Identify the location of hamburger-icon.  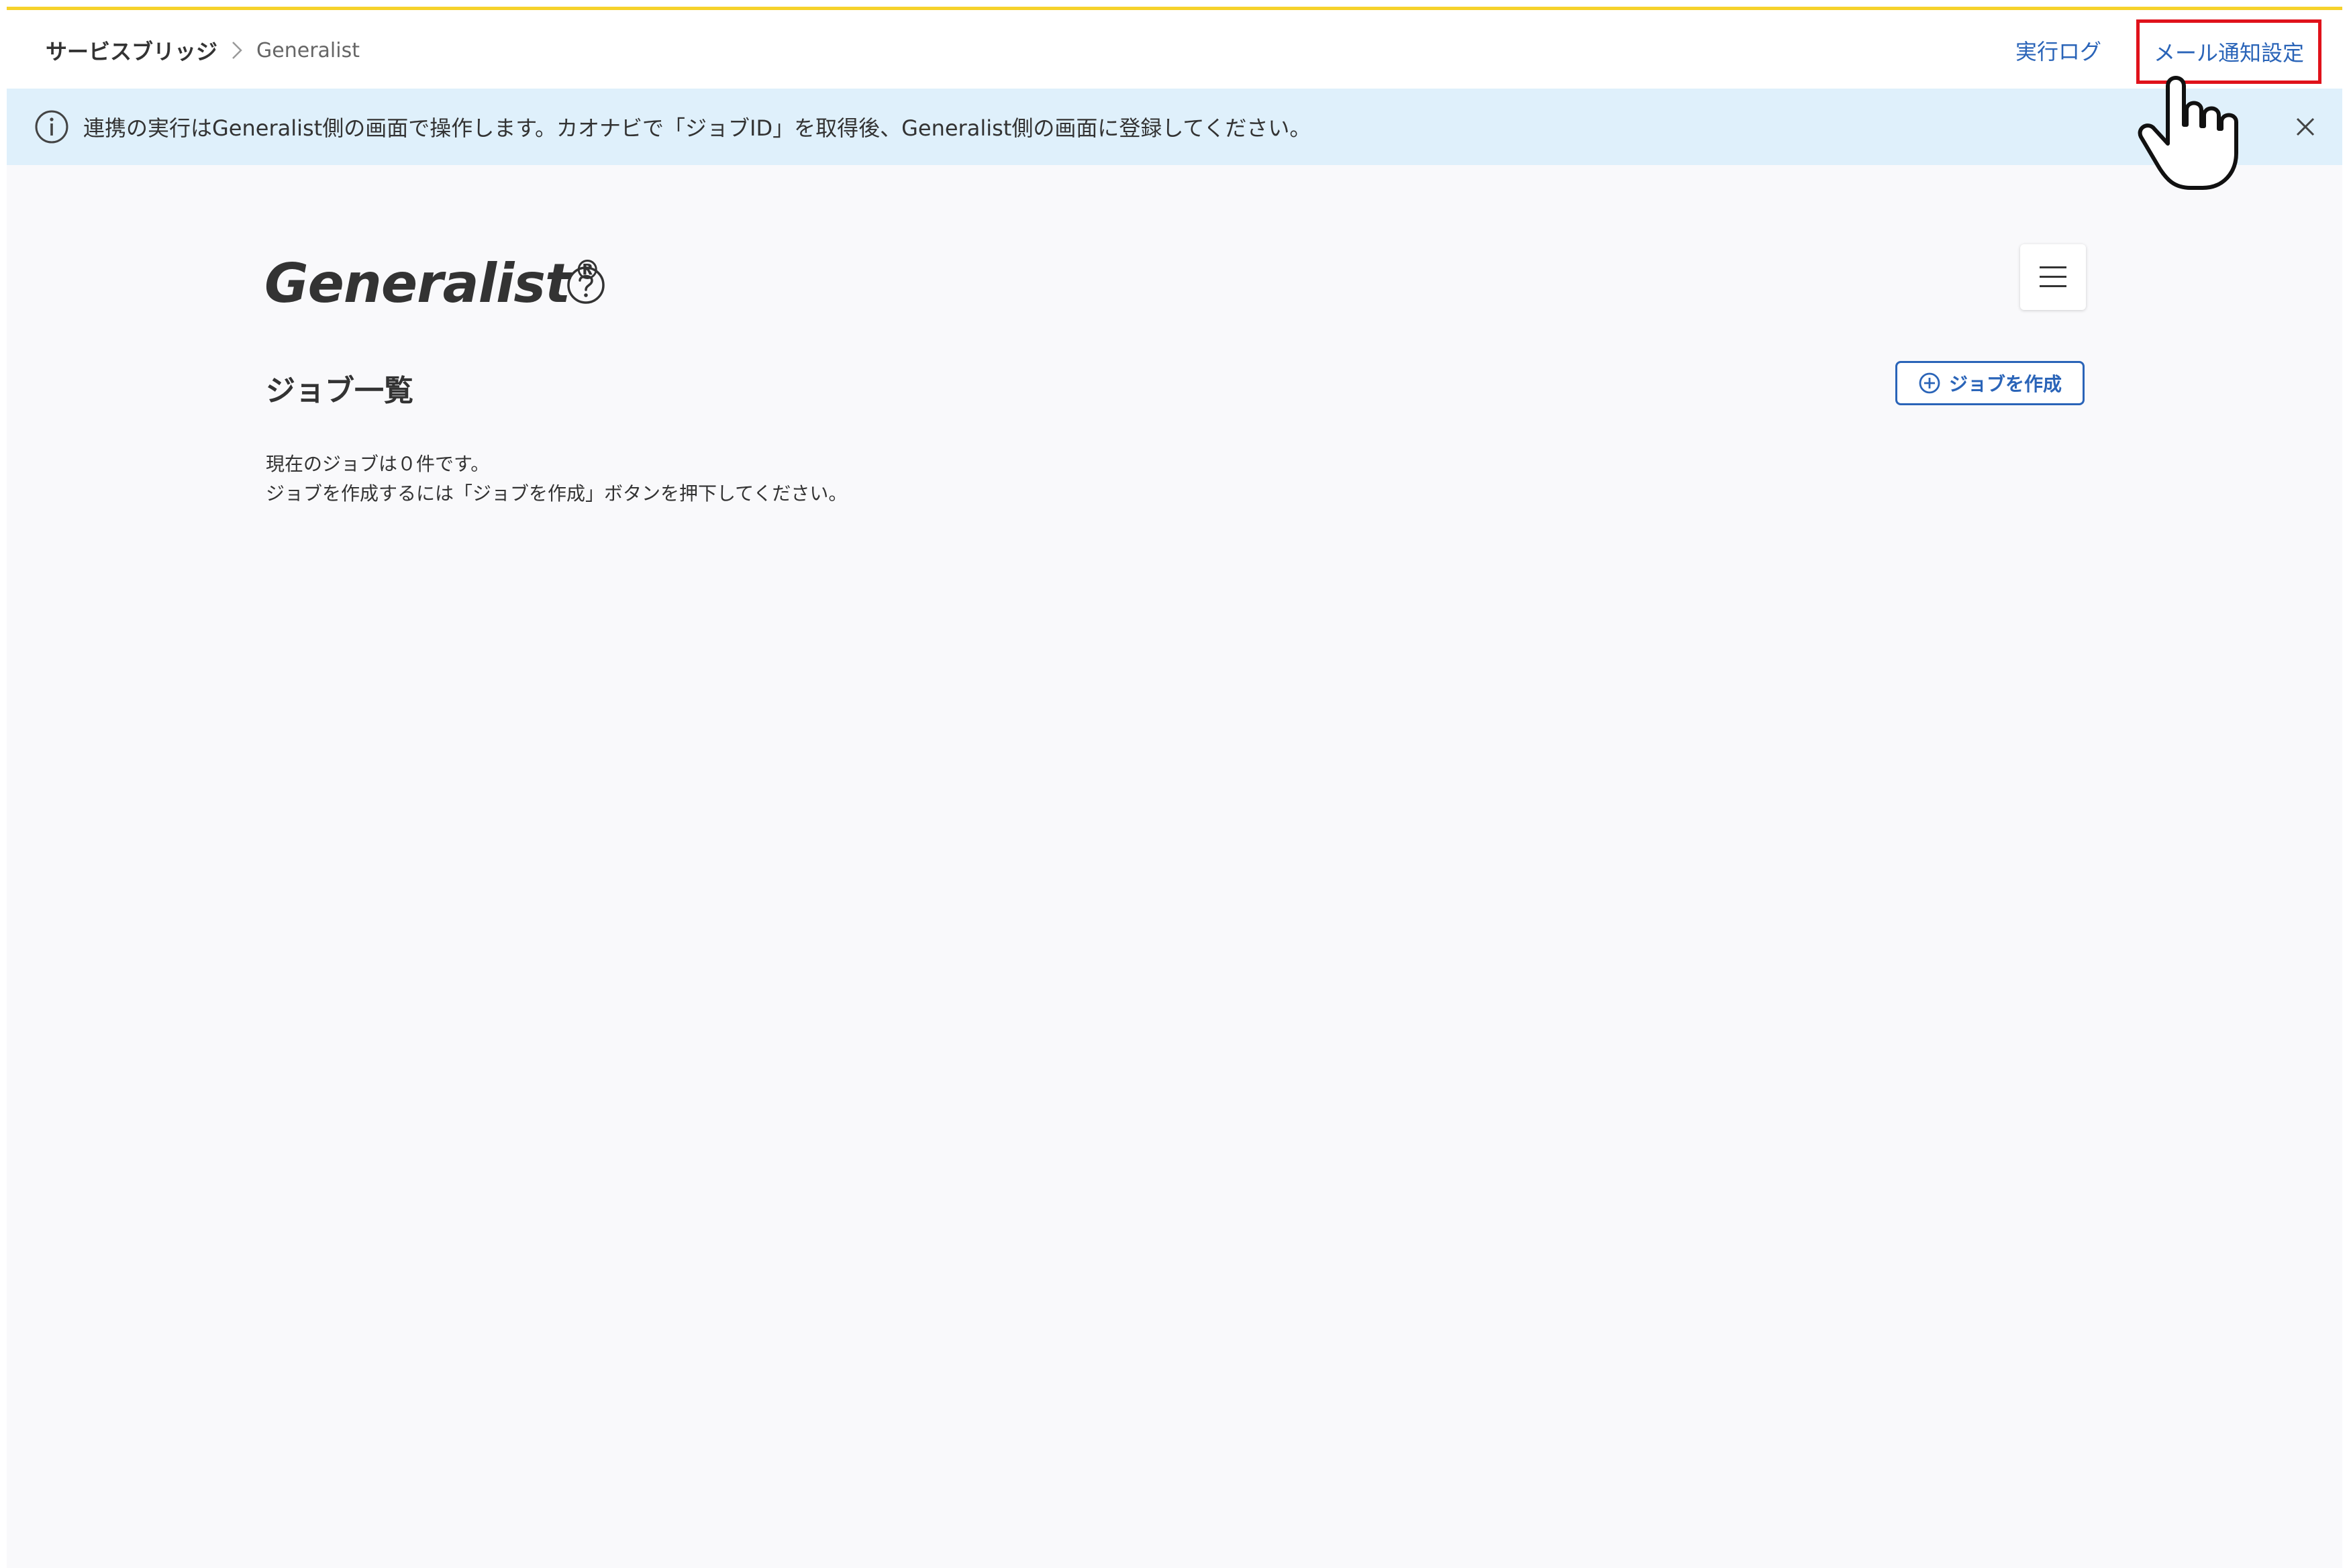
(2053, 276).